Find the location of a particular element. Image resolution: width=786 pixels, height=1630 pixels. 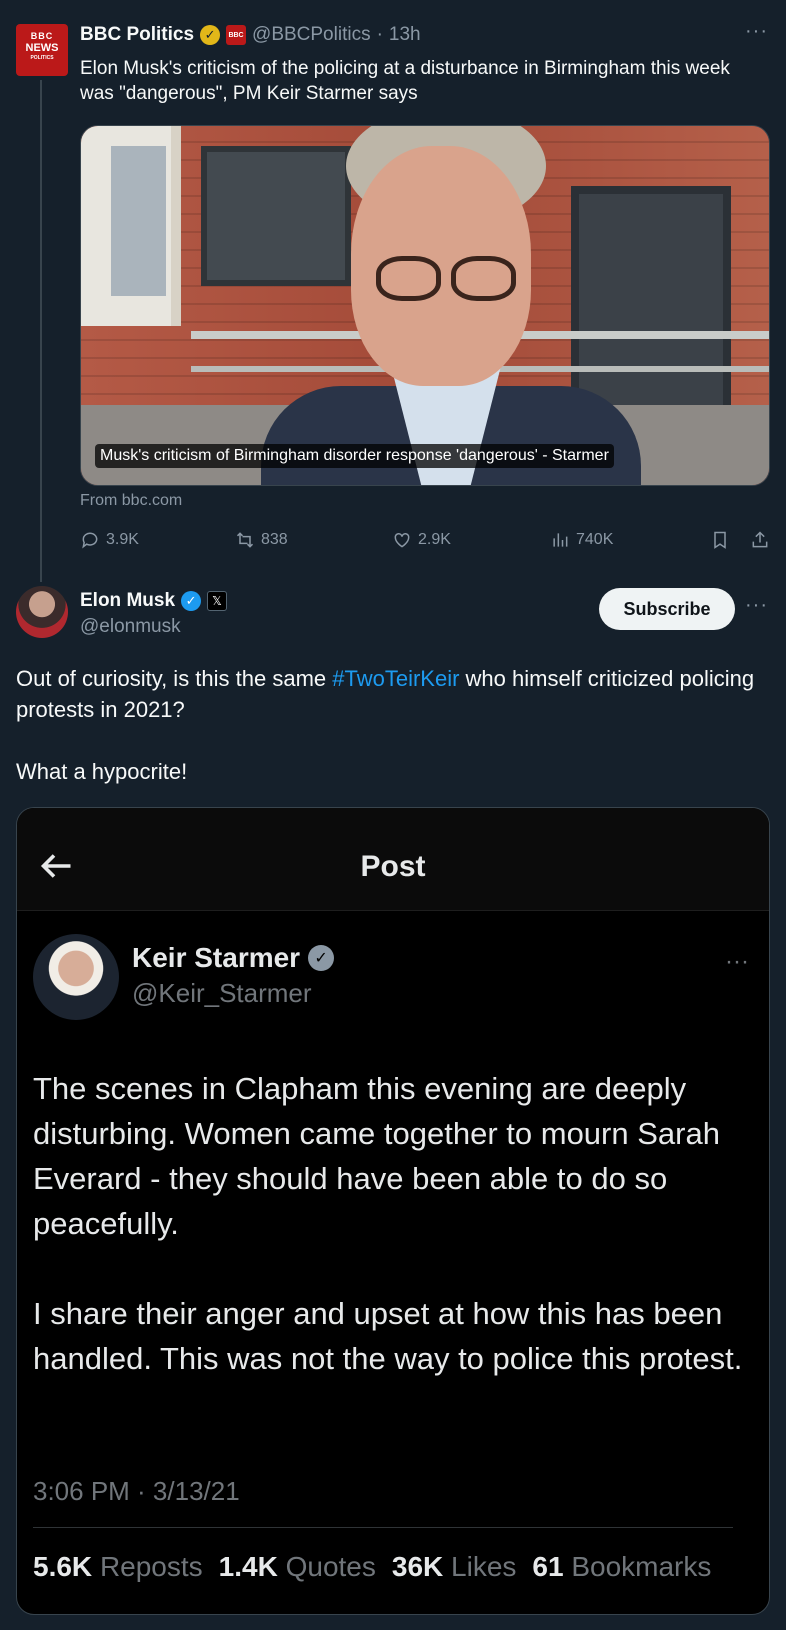

views-icon is located at coordinates (560, 540).